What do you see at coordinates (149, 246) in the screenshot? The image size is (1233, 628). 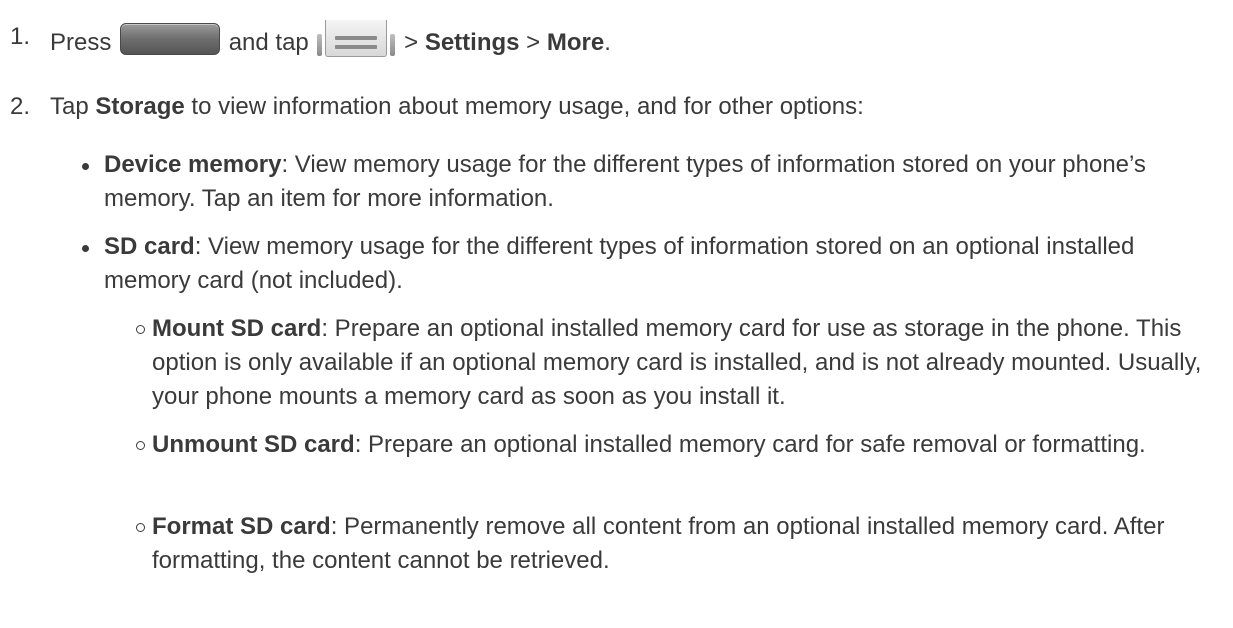 I see `bullet-term: SD card` at bounding box center [149, 246].